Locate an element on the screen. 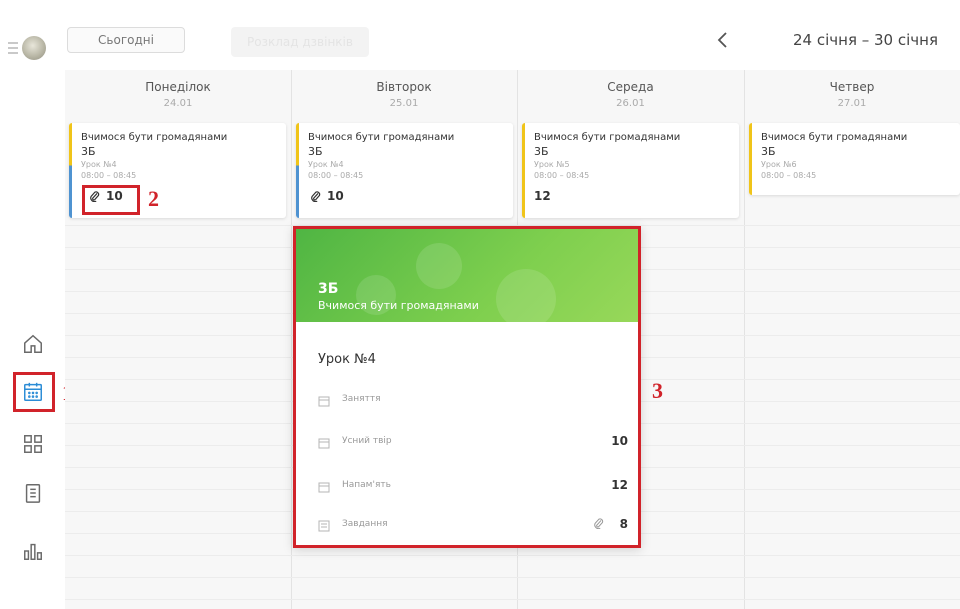 The height and width of the screenshot is (609, 960). day-name: Понеділок is located at coordinates (178, 87).